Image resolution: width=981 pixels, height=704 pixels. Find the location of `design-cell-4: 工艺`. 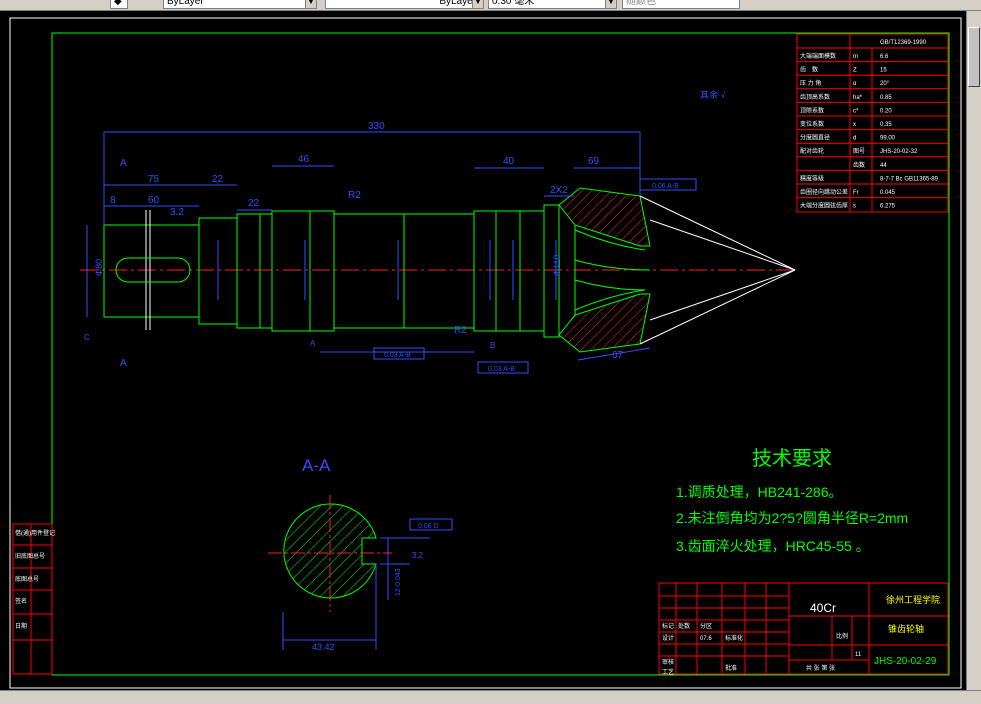

design-cell-4: 工艺 is located at coordinates (668, 672).